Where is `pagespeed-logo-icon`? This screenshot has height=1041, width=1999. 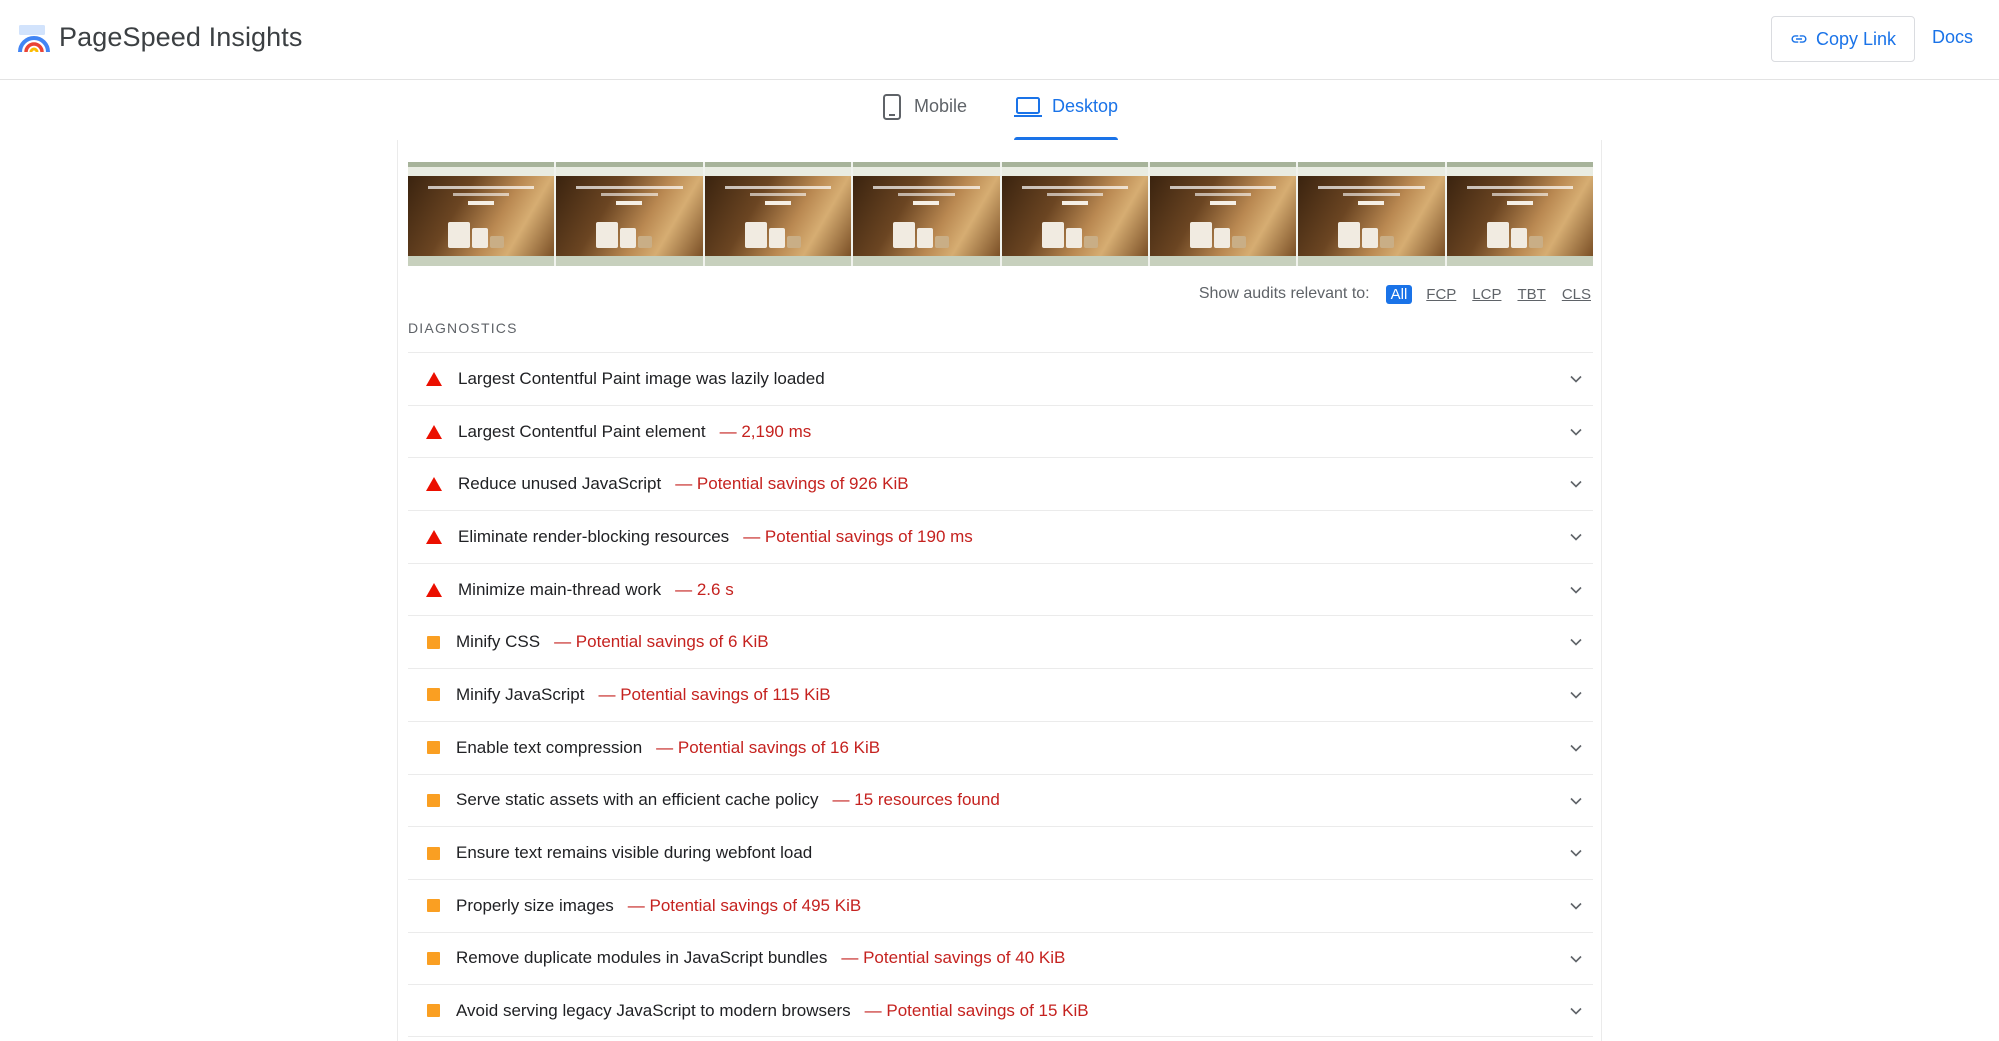 pagespeed-logo-icon is located at coordinates (34, 39).